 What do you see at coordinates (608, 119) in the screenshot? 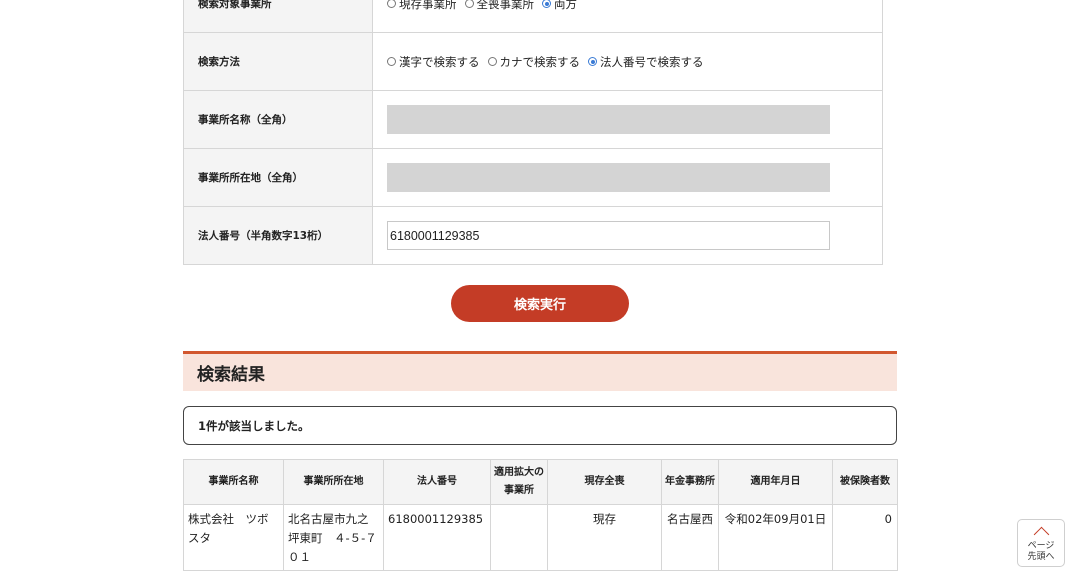
I see `office-name-input` at bounding box center [608, 119].